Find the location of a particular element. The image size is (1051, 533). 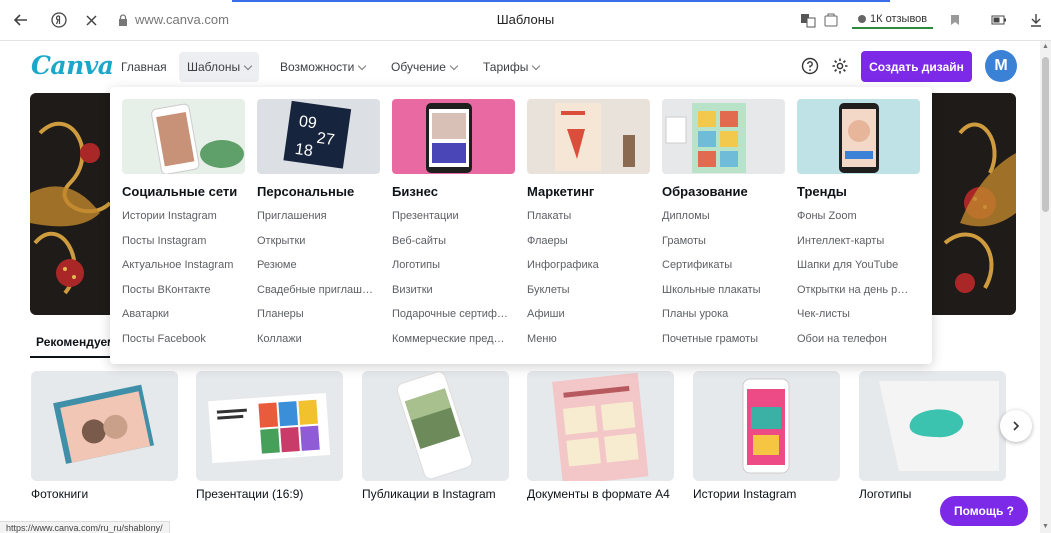

trends-thumbnail-image is located at coordinates (858, 136).